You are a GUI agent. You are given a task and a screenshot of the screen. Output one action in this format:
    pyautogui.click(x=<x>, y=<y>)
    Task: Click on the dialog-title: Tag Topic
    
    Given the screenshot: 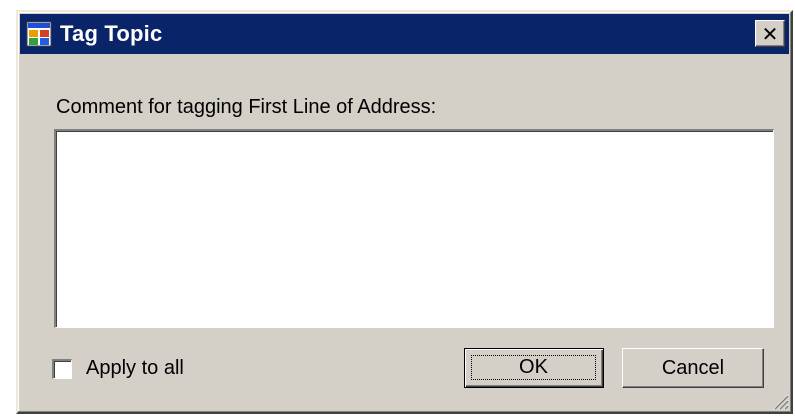 What is the action you would take?
    pyautogui.click(x=111, y=33)
    